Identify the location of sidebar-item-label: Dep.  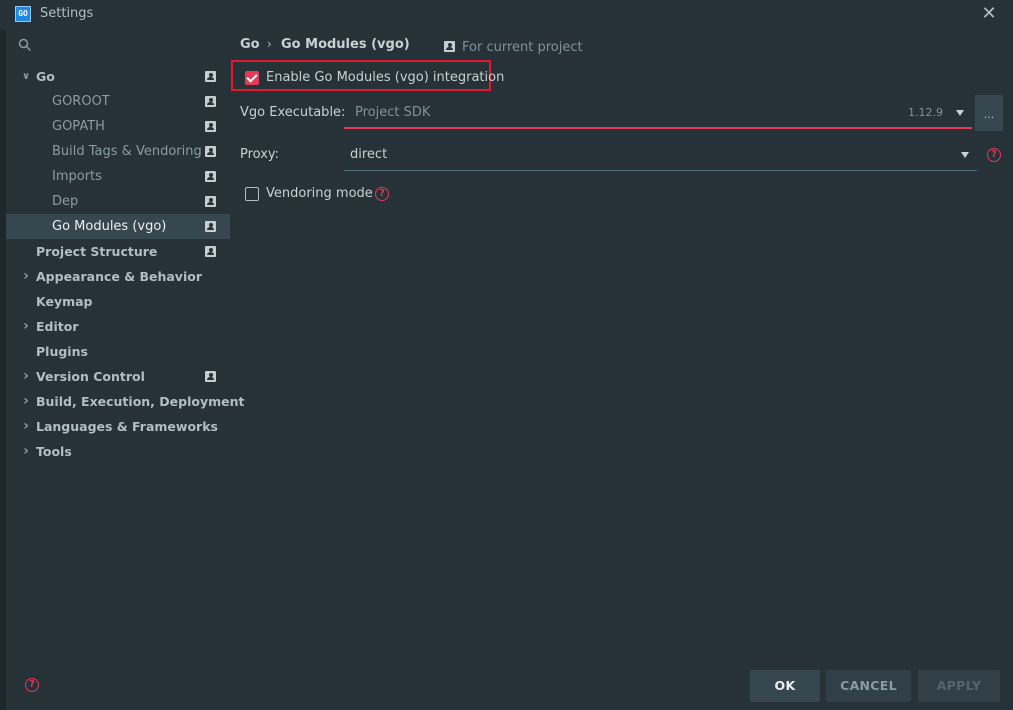
(65, 201).